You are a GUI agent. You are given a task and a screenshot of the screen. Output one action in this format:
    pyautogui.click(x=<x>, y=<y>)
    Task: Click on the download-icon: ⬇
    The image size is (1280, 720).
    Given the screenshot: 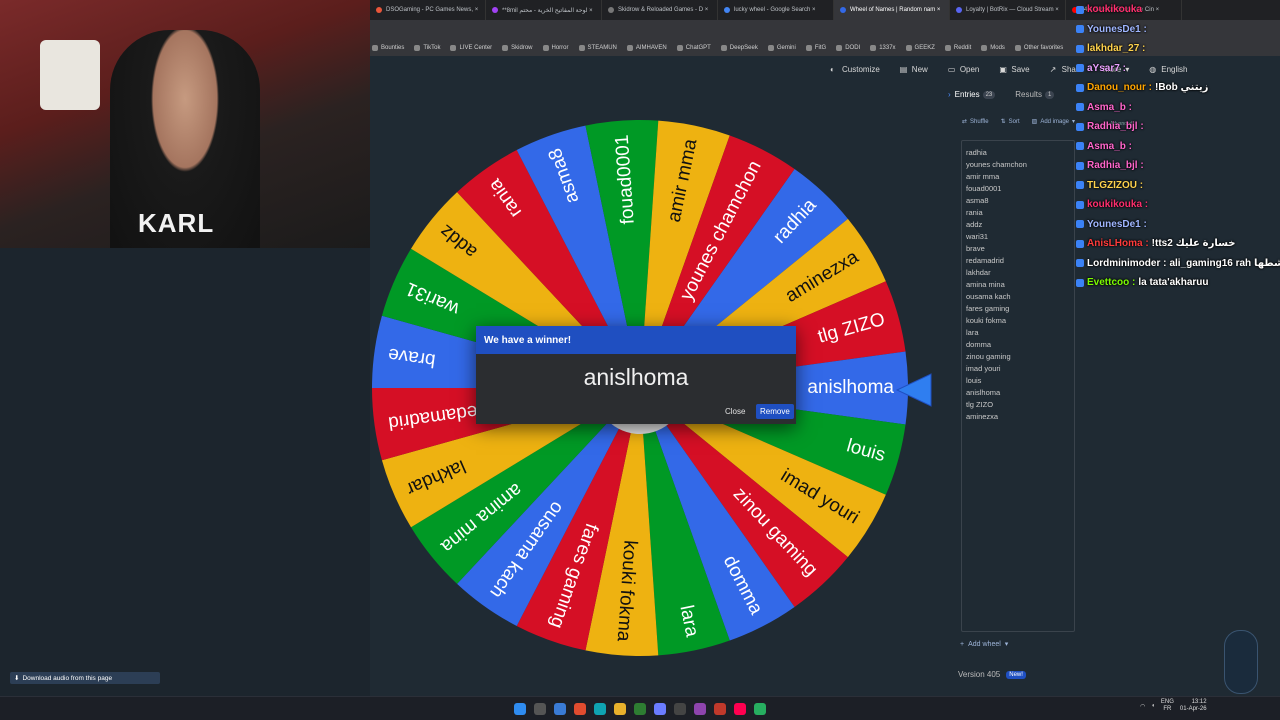 What is the action you would take?
    pyautogui.click(x=17, y=678)
    